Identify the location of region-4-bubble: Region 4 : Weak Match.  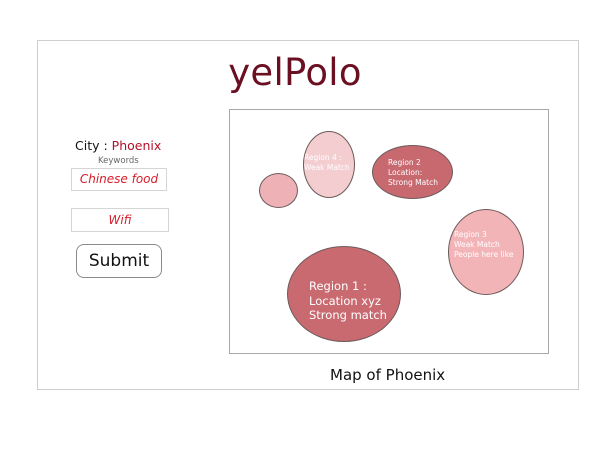
(329, 164).